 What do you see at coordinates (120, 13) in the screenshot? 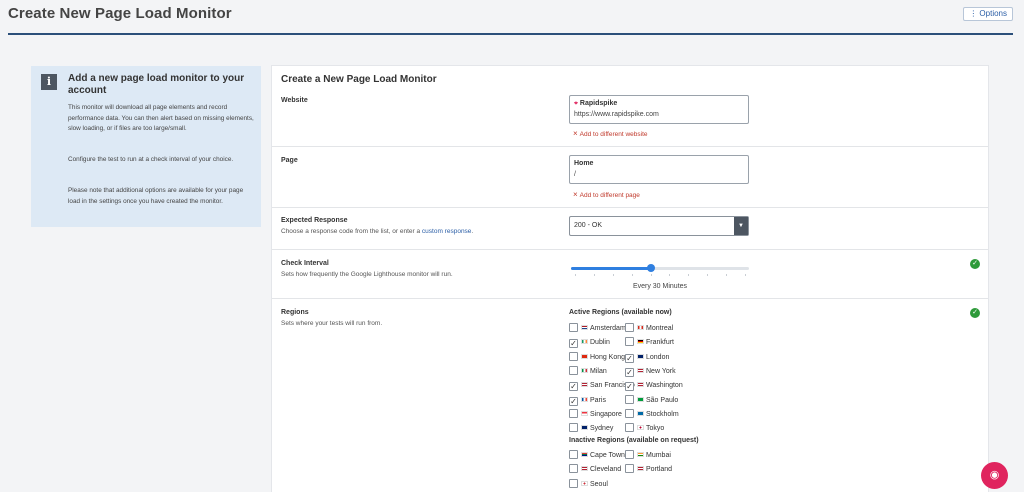
I see `page-title: Create New Page Load Monitor` at bounding box center [120, 13].